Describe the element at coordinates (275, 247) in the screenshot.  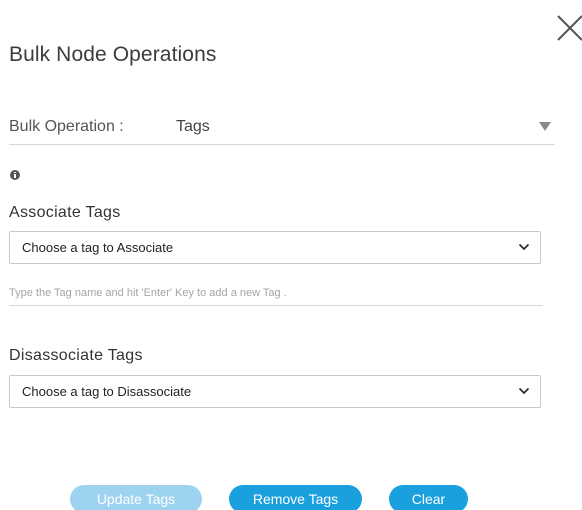
I see `associate-tag-select: Choose a tag to Associate` at that location.